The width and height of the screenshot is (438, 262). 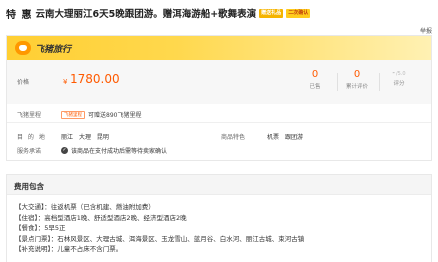 What do you see at coordinates (29, 151) in the screenshot?
I see `service-label: 服务承诺` at bounding box center [29, 151].